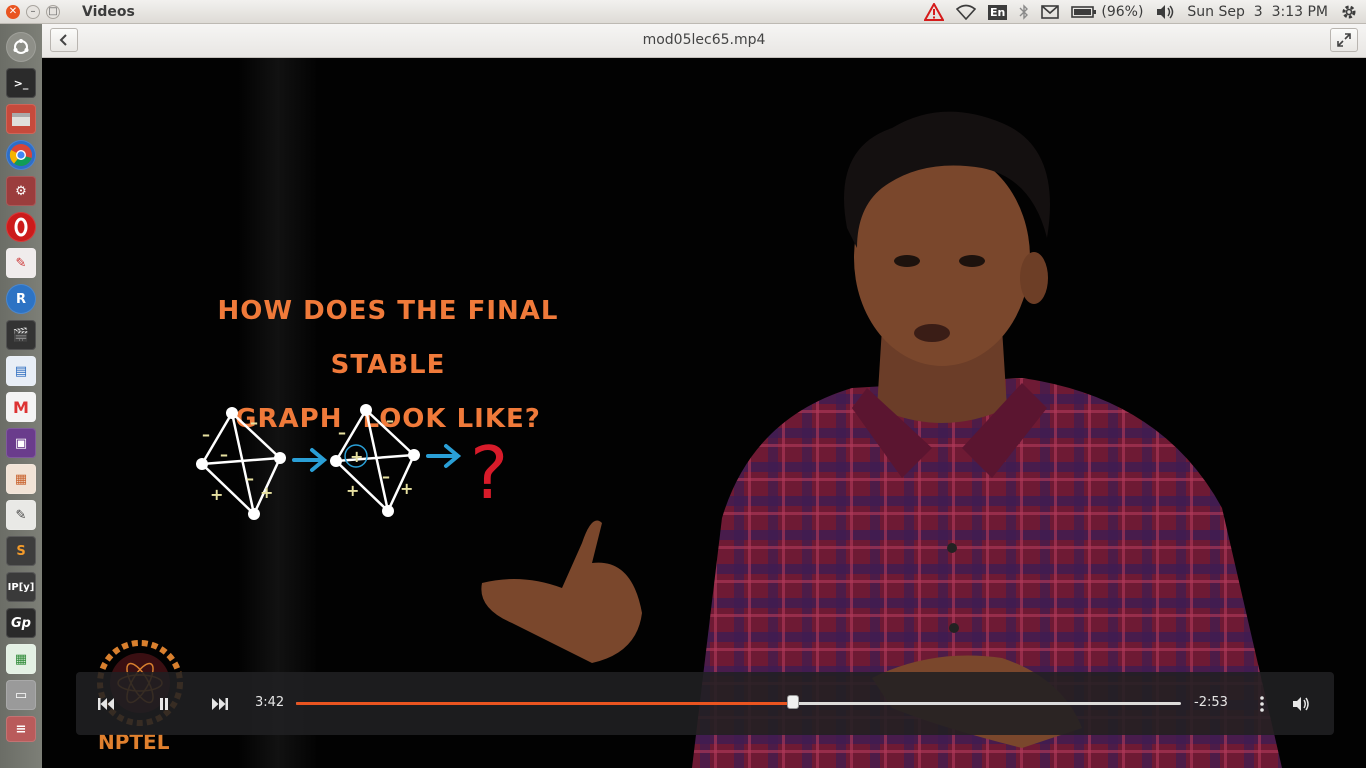  What do you see at coordinates (1211, 702) in the screenshot?
I see `remaining-time: -2:53` at bounding box center [1211, 702].